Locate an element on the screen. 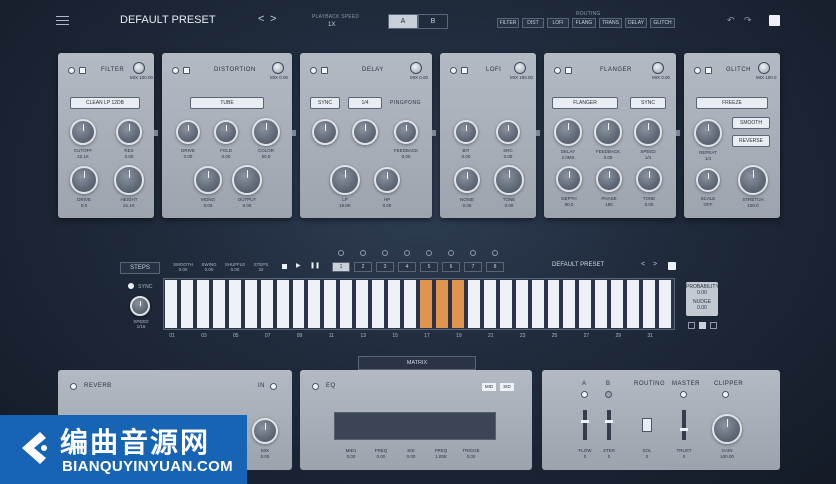 The height and width of the screenshot is (484, 836). eq-mid-tag: MID is located at coordinates (489, 387).